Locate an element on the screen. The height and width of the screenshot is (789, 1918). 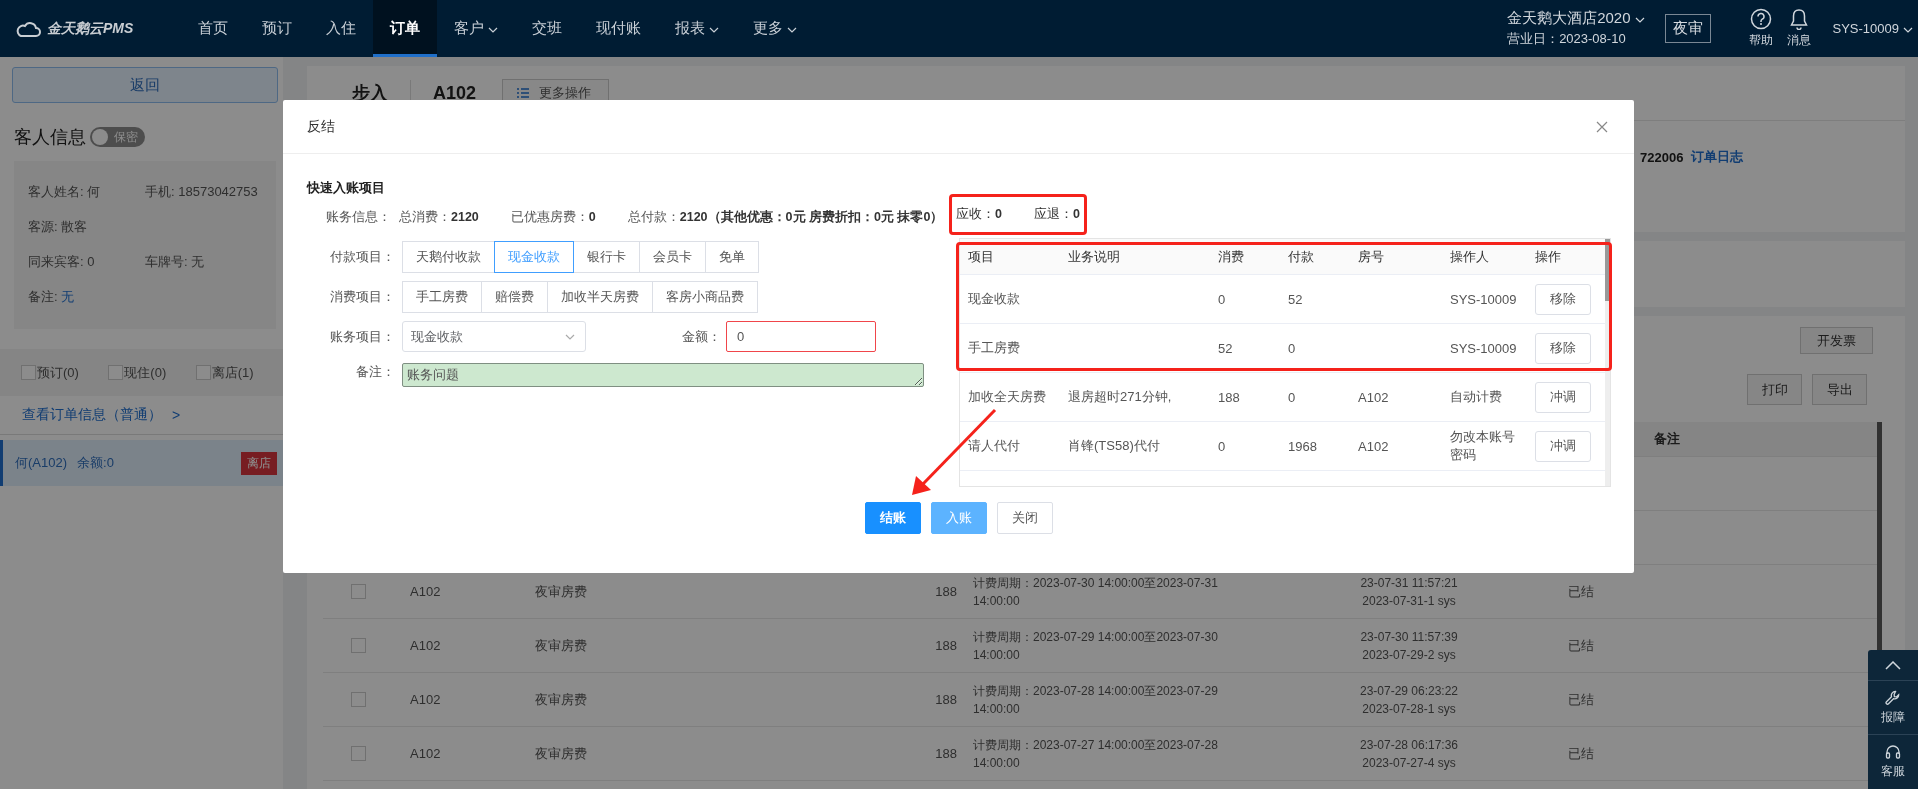
guest-field: 同来宾客: 0 is located at coordinates (86, 261).